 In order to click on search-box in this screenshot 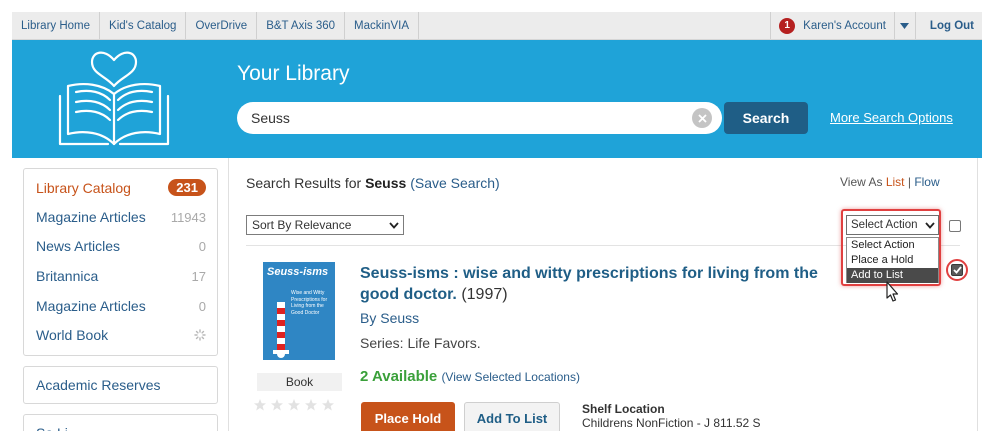, I will do `click(479, 118)`.